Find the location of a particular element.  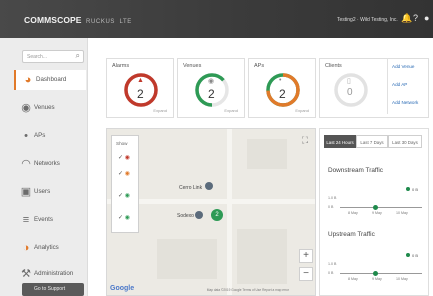

sidebar-item-label: Dashboard is located at coordinates (51, 79).